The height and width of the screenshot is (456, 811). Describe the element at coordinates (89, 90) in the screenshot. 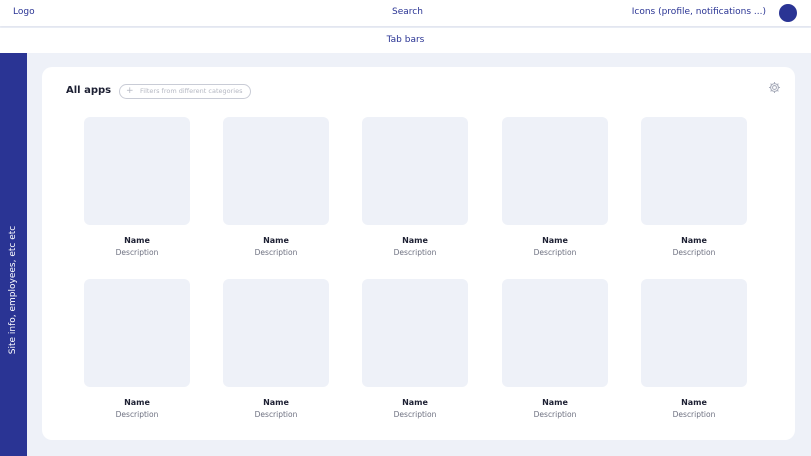

I see `page-title: All apps` at that location.